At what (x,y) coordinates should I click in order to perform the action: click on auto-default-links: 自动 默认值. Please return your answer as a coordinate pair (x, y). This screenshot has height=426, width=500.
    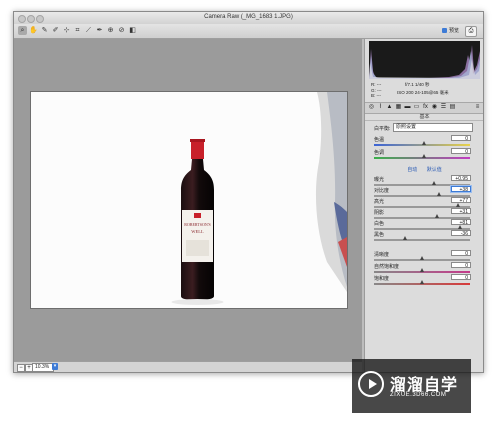
    Looking at the image, I should click on (424, 169).